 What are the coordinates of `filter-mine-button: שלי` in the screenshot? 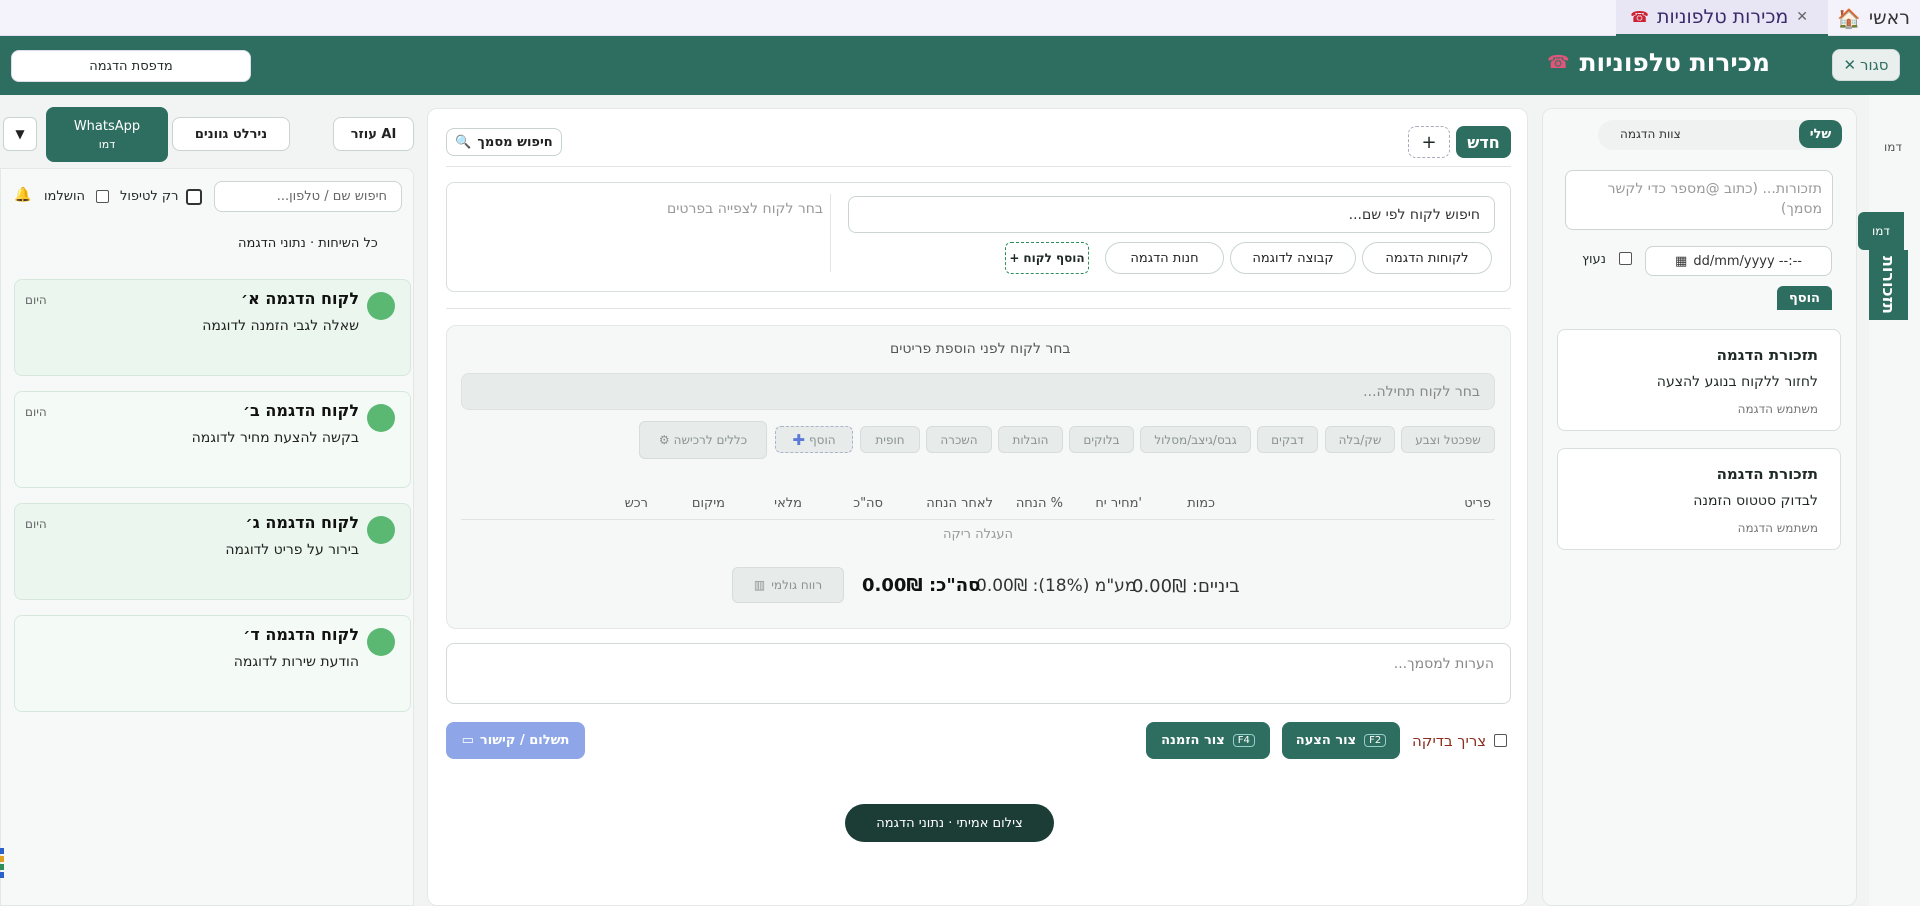 It's located at (1820, 134).